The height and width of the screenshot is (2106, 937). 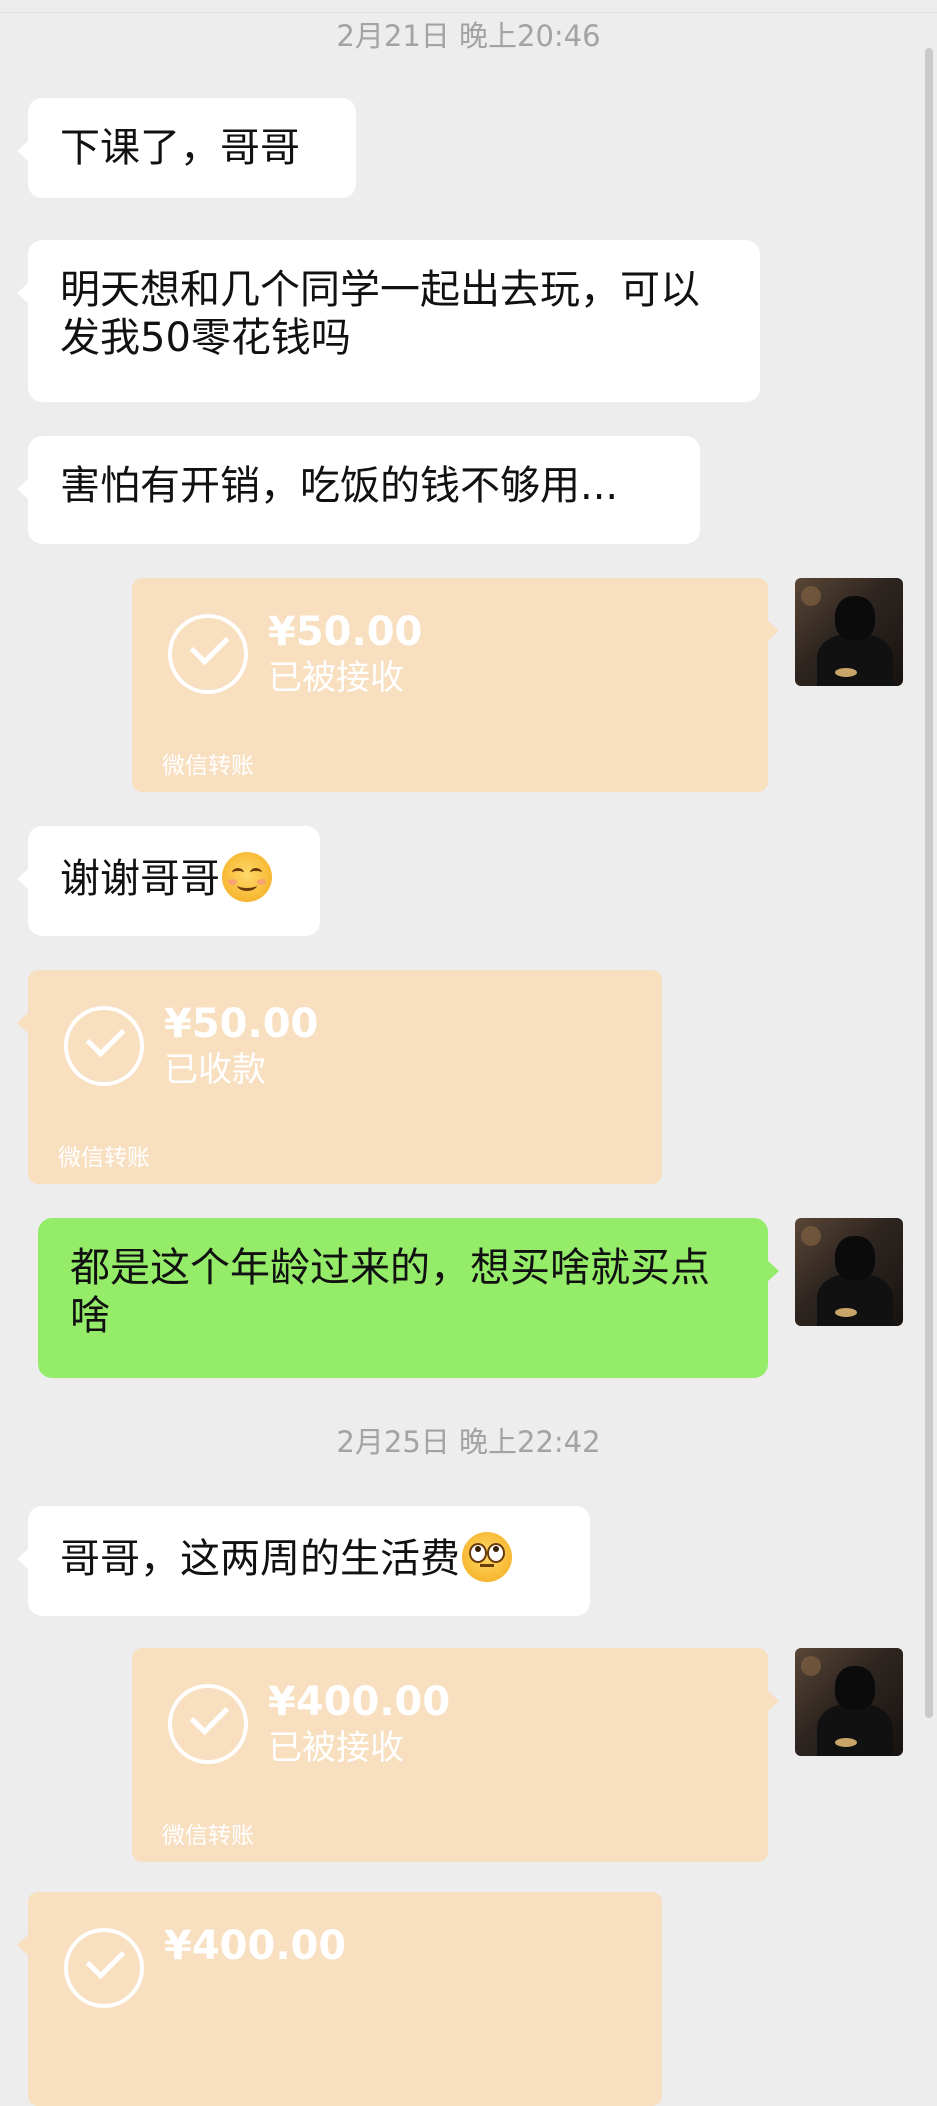 I want to click on message-text: 明天想和几个同学一起出去玩，可以发我50零花钱吗, so click(x=380, y=314).